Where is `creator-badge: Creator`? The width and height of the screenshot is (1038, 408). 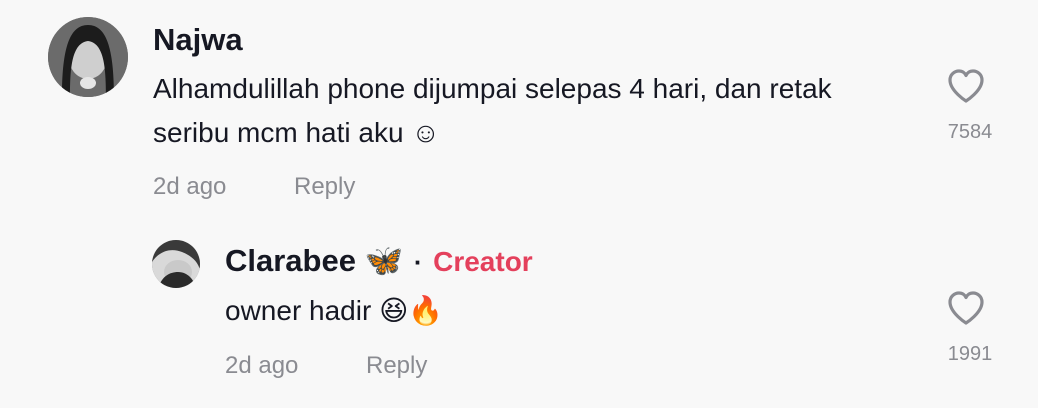
creator-badge: Creator is located at coordinates (483, 261).